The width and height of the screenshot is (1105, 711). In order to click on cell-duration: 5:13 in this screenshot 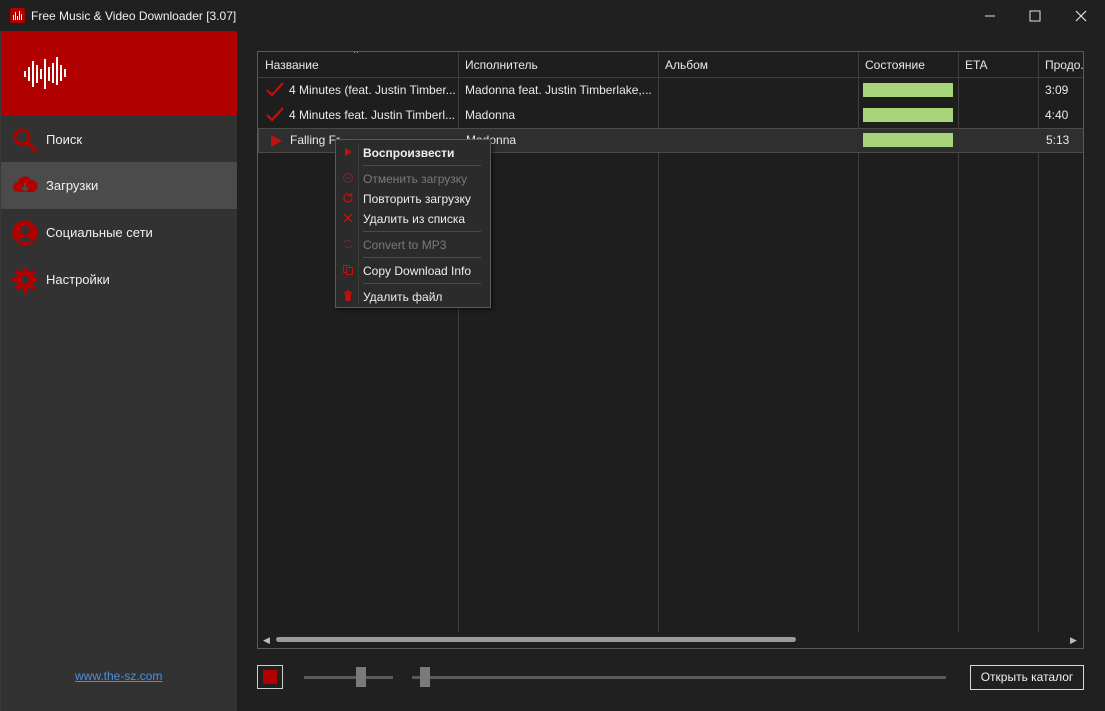, I will do `click(1058, 140)`.